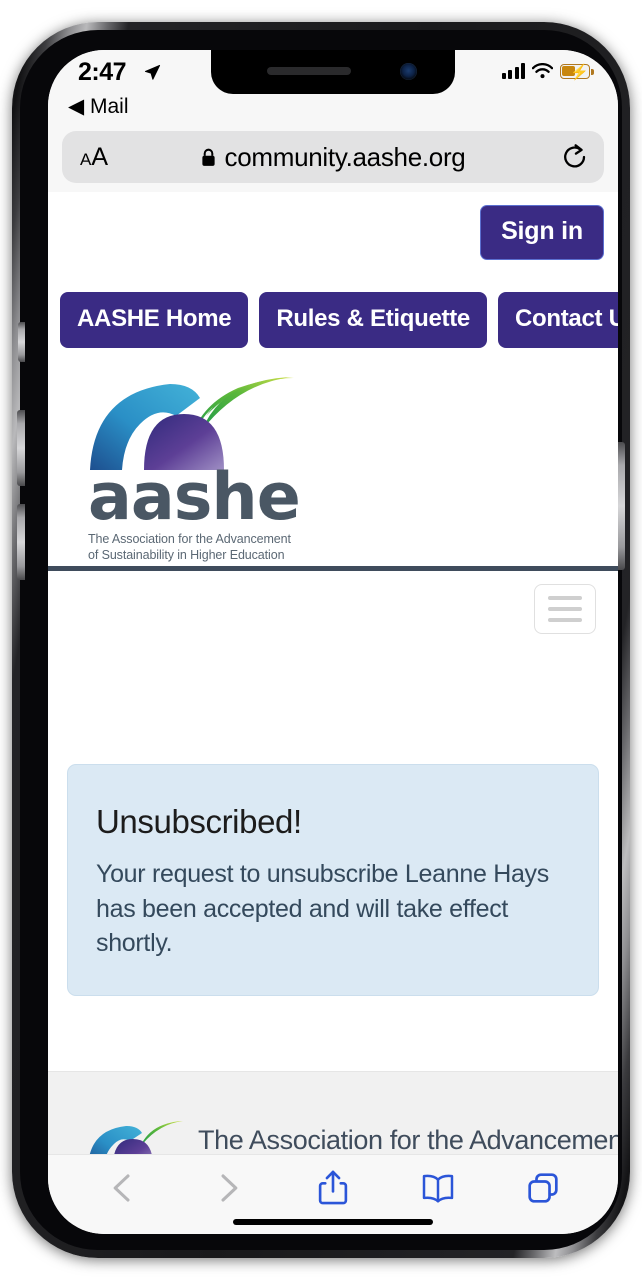 Image resolution: width=642 pixels, height=1280 pixels. Describe the element at coordinates (189, 538) in the screenshot. I see `aashe-tagline-line1: The Association for the Advancement` at that location.